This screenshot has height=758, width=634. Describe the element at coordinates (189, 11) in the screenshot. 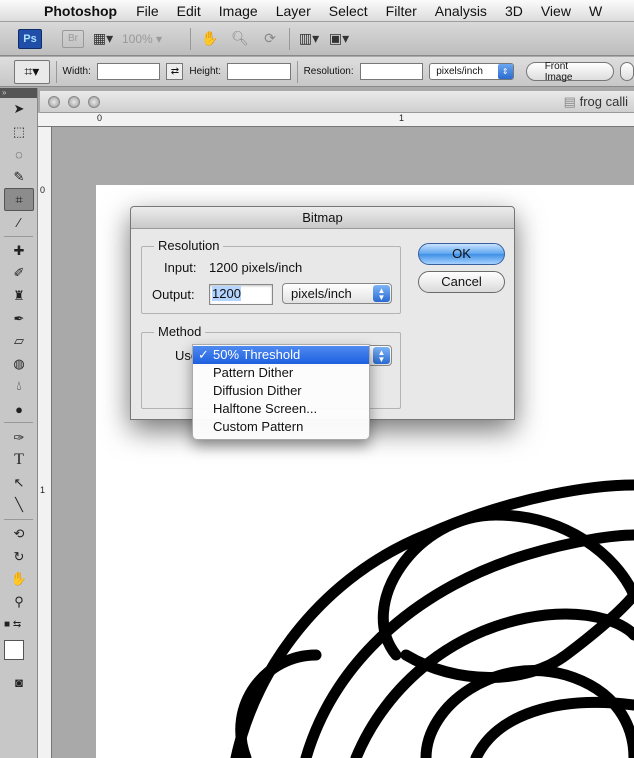

I see `menu-edit: Edit` at that location.